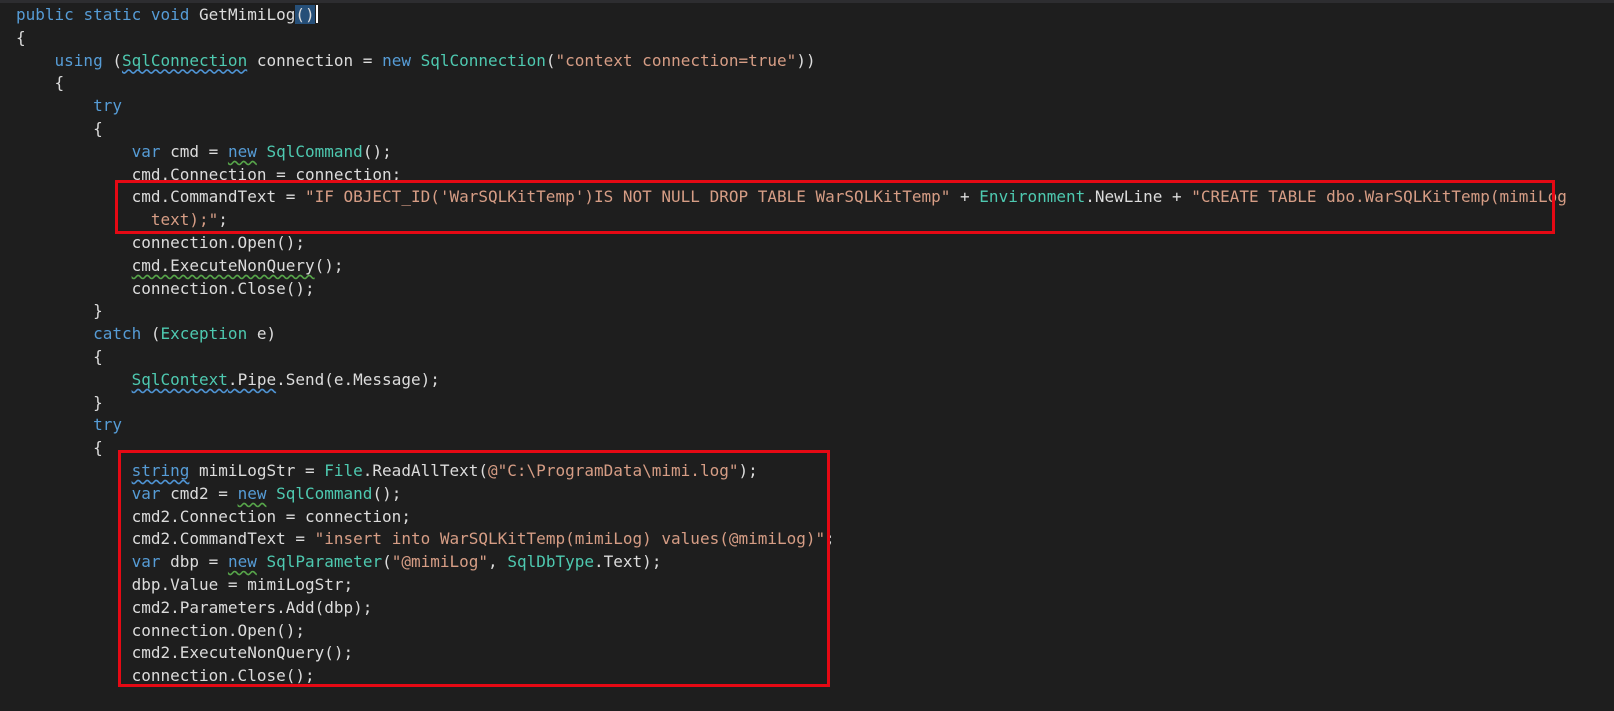  What do you see at coordinates (791, 585) in the screenshot?
I see `code-line: dbp.Value = mimiLogStr;` at bounding box center [791, 585].